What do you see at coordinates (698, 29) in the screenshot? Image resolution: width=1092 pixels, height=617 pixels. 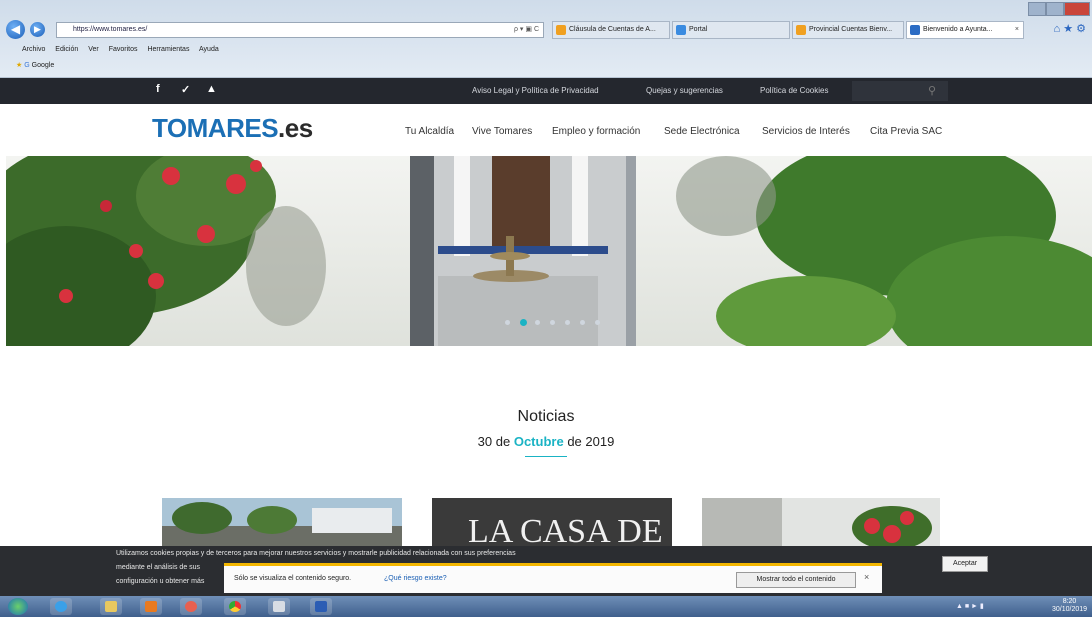 I see `tab-label: Portal` at bounding box center [698, 29].